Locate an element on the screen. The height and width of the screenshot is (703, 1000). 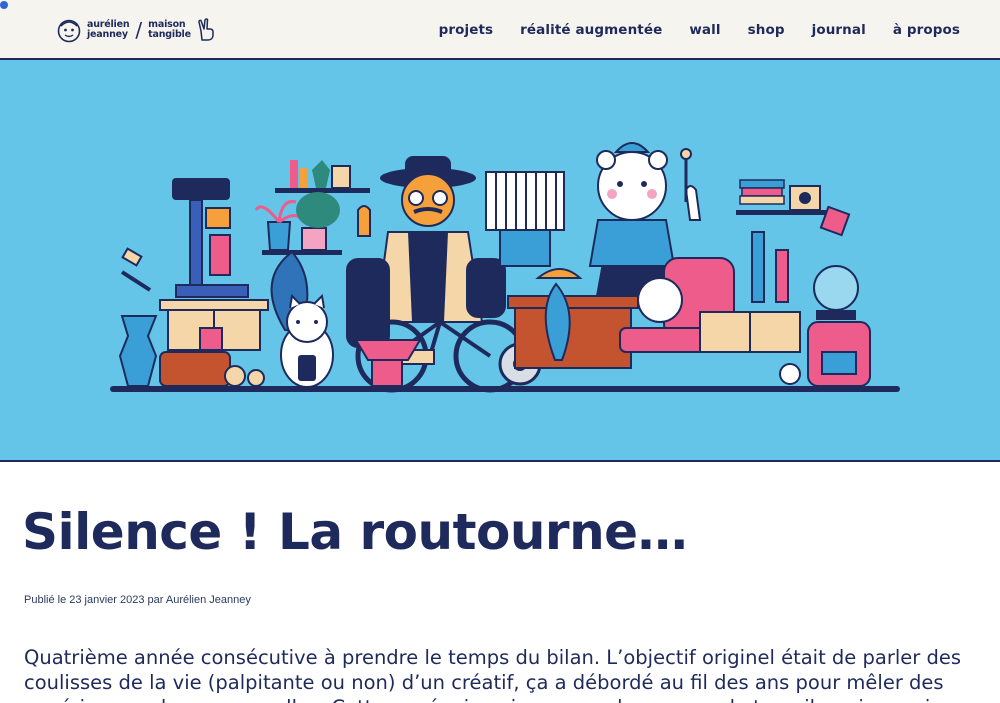
cursor-indicator is located at coordinates (4, 5).